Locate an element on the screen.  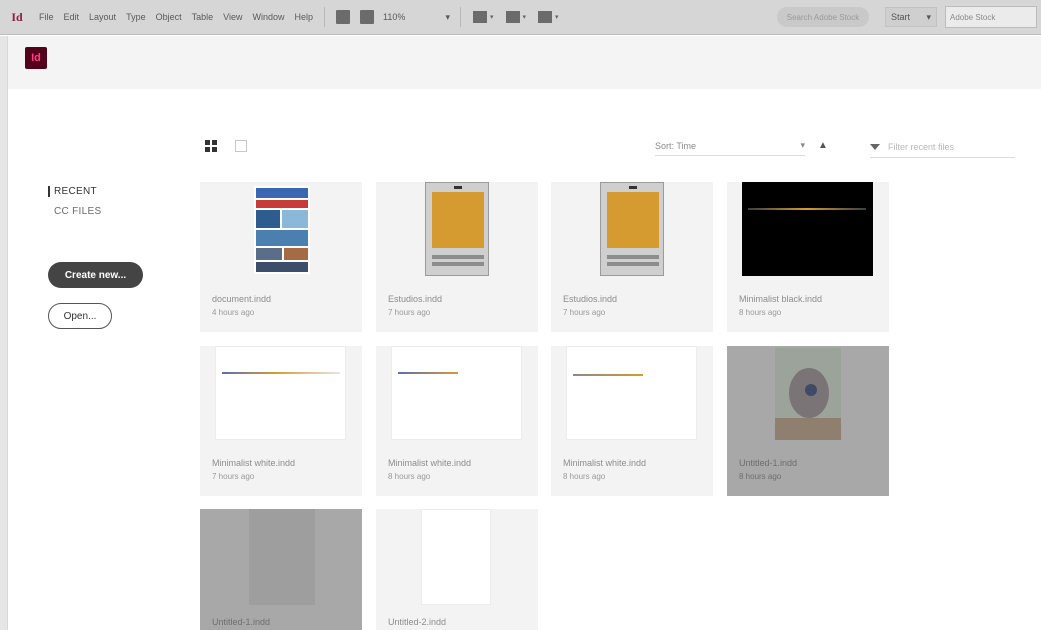
indesign-logo-icon: Id is located at coordinates (36, 58).